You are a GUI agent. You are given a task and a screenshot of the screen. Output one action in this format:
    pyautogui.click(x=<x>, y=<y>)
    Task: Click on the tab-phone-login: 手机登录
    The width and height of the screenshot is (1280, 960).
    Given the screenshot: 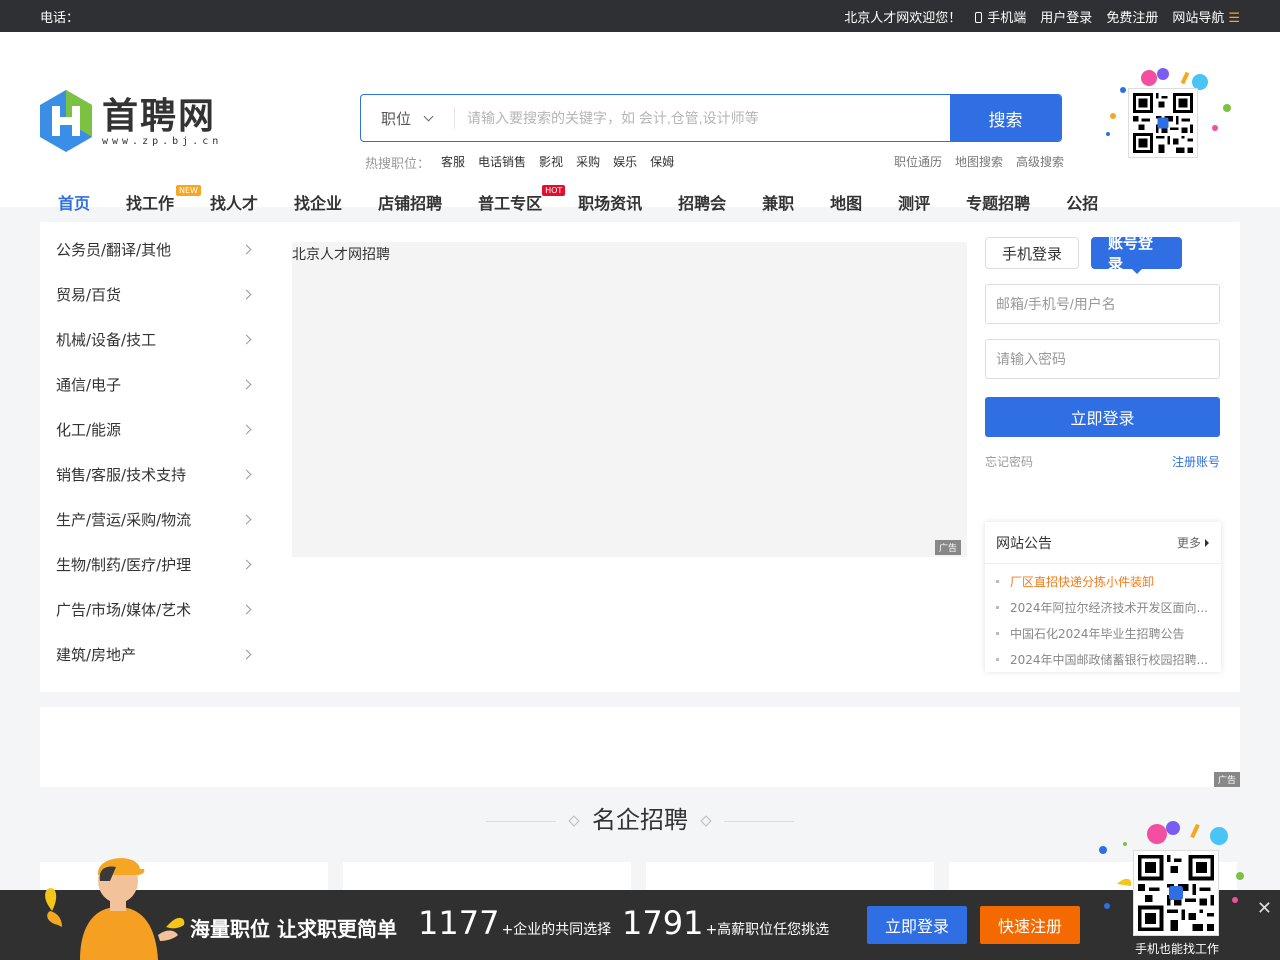 What is the action you would take?
    pyautogui.click(x=1032, y=253)
    